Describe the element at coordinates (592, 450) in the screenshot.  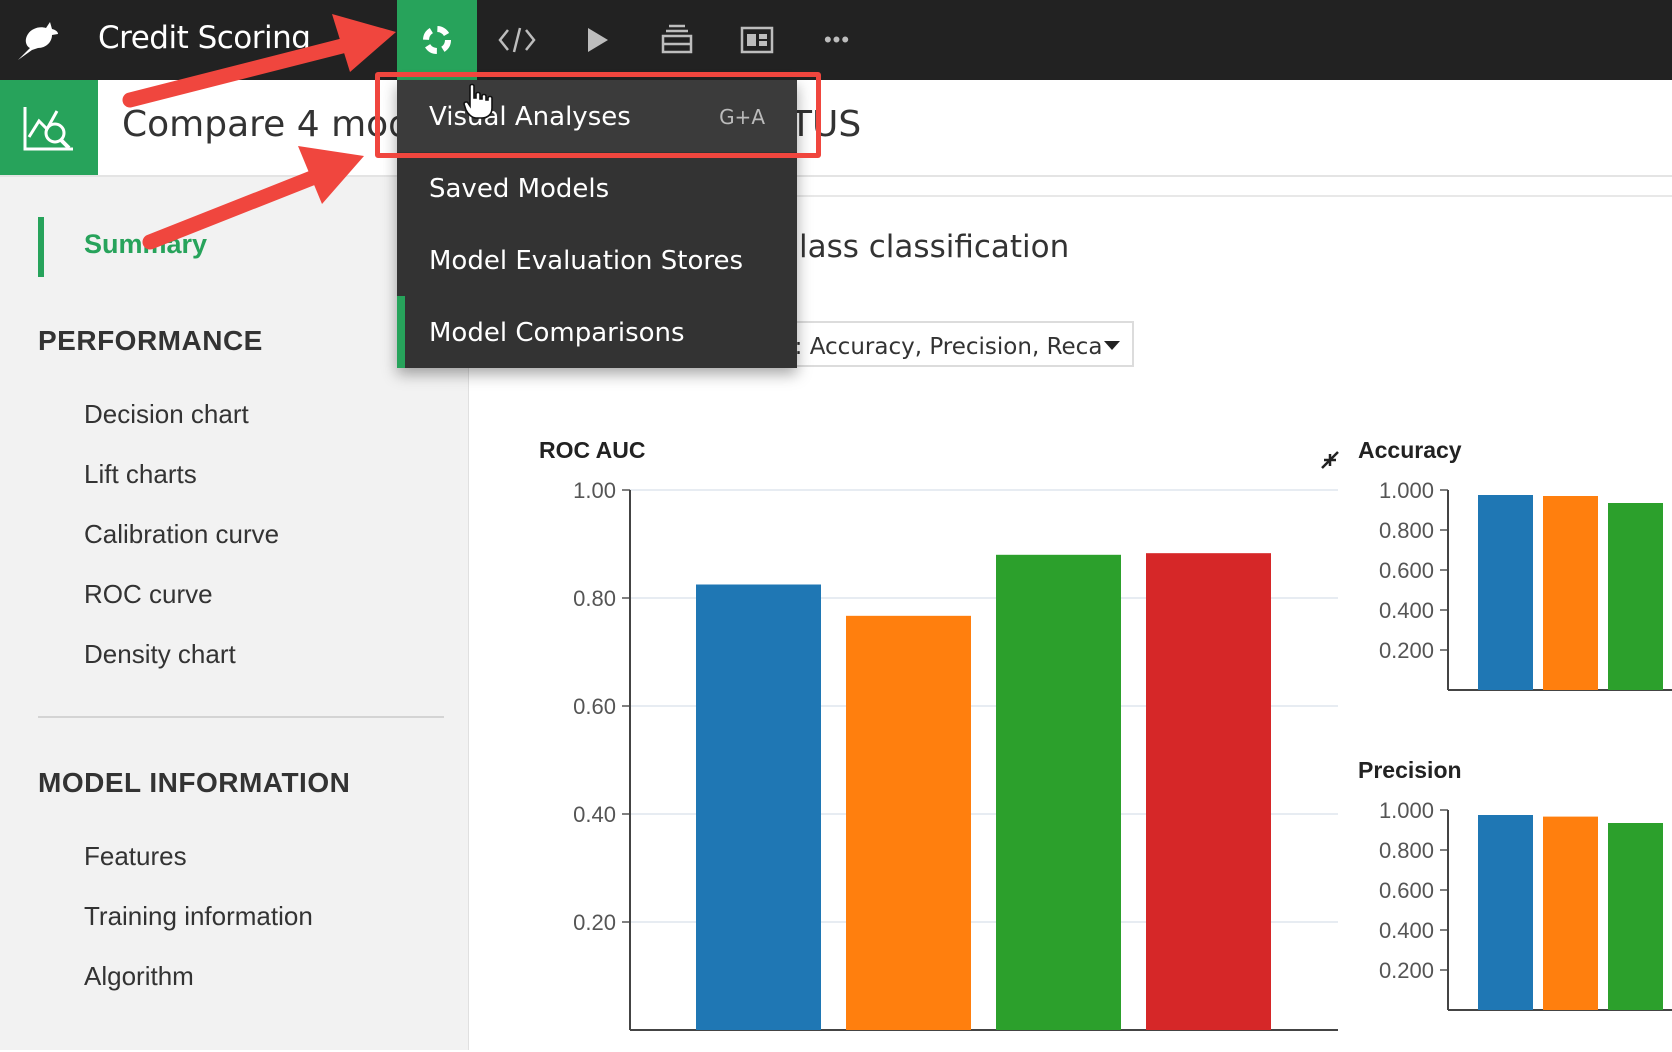
I see `chart-title: ROC AUC` at that location.